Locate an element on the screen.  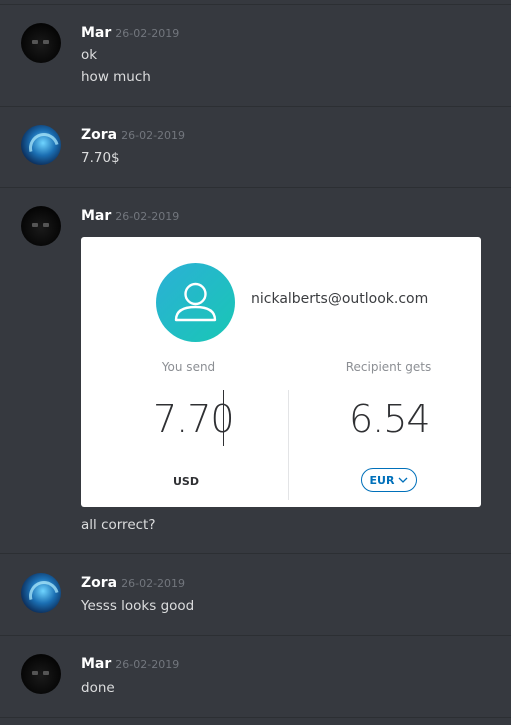
message-text: Yesss looks good is located at coordinates (138, 606).